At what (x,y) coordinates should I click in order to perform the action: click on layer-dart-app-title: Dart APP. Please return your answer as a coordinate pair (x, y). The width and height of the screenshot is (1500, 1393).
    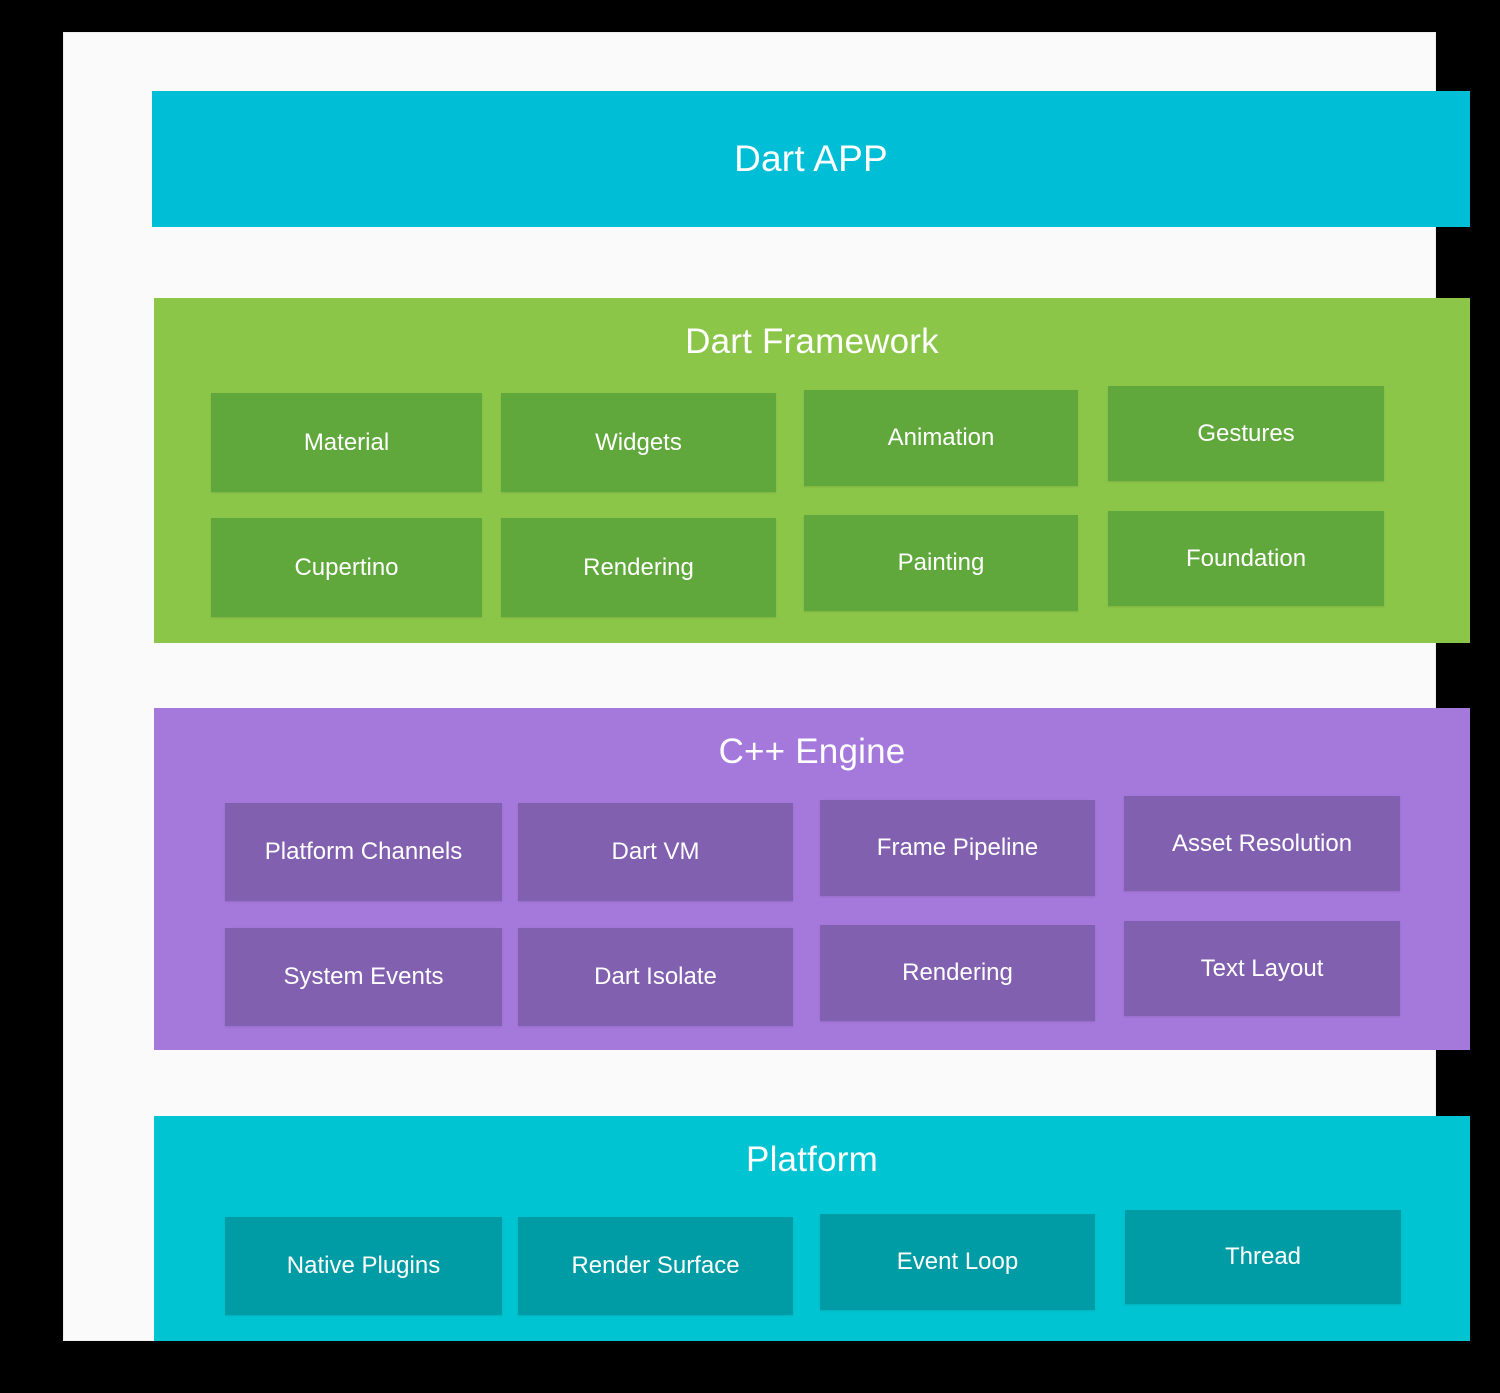
    Looking at the image, I should click on (811, 158).